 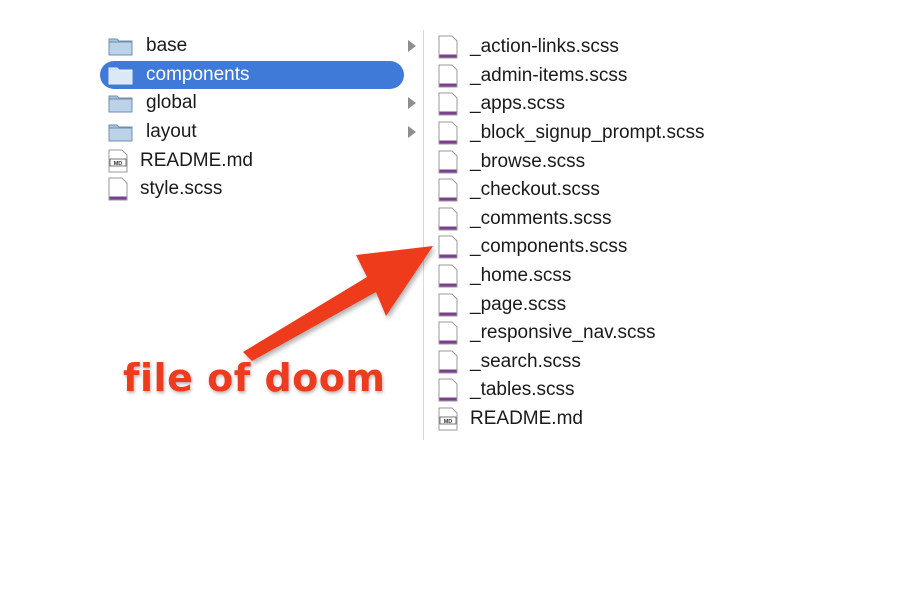 What do you see at coordinates (601, 362) in the screenshot?
I see `file-row: _search.scss` at bounding box center [601, 362].